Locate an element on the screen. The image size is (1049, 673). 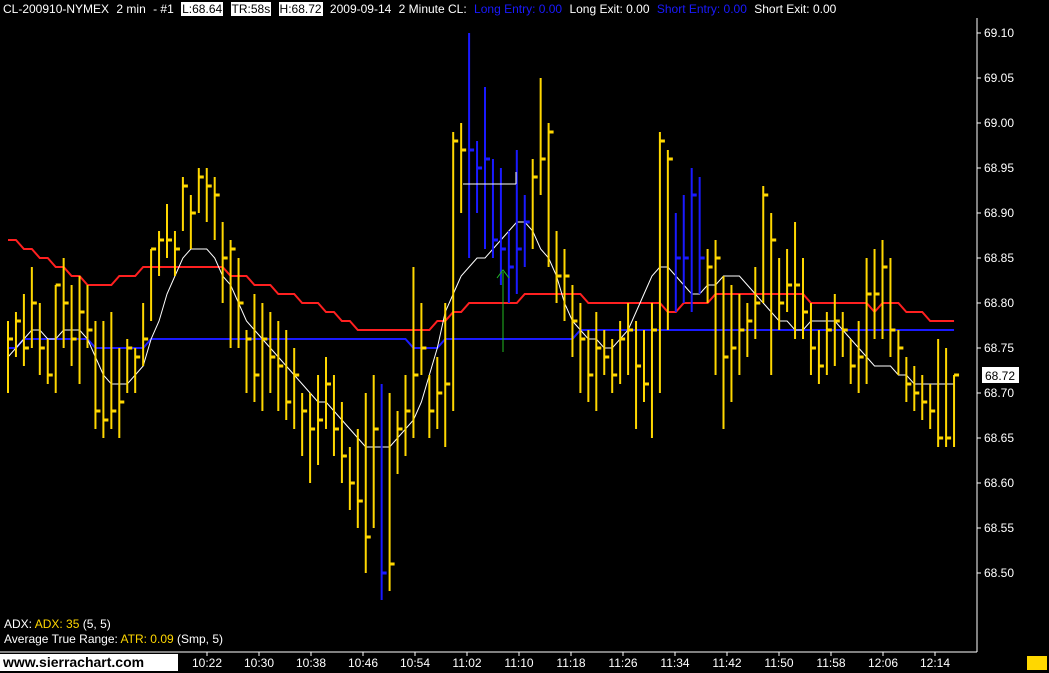
sierrachart-link: www.sierrachart.com is located at coordinates (89, 662).